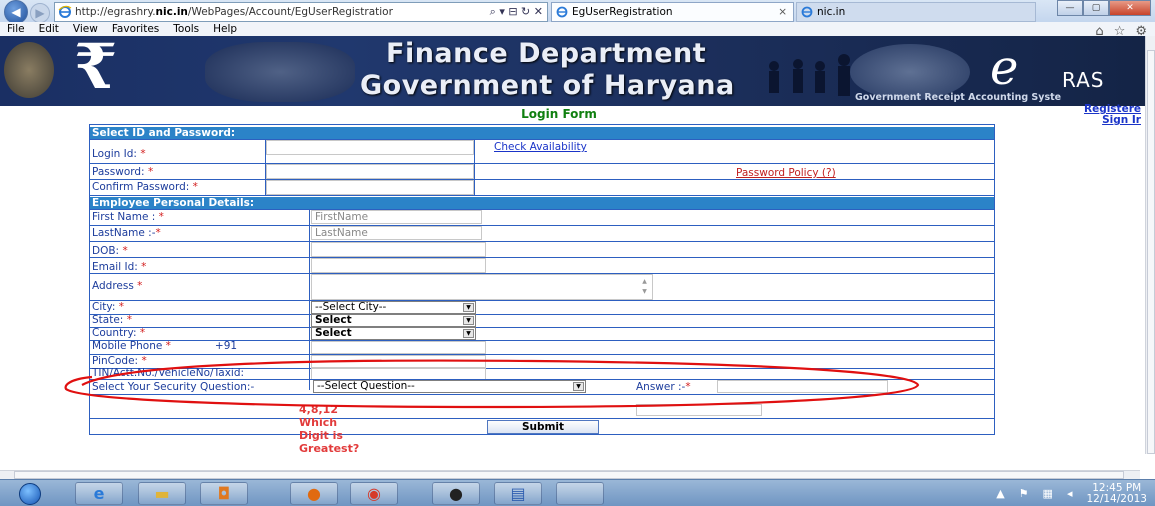 This screenshot has width=1155, height=506. Describe the element at coordinates (126, 233) in the screenshot. I see `last-name-label: LastName :-*` at that location.